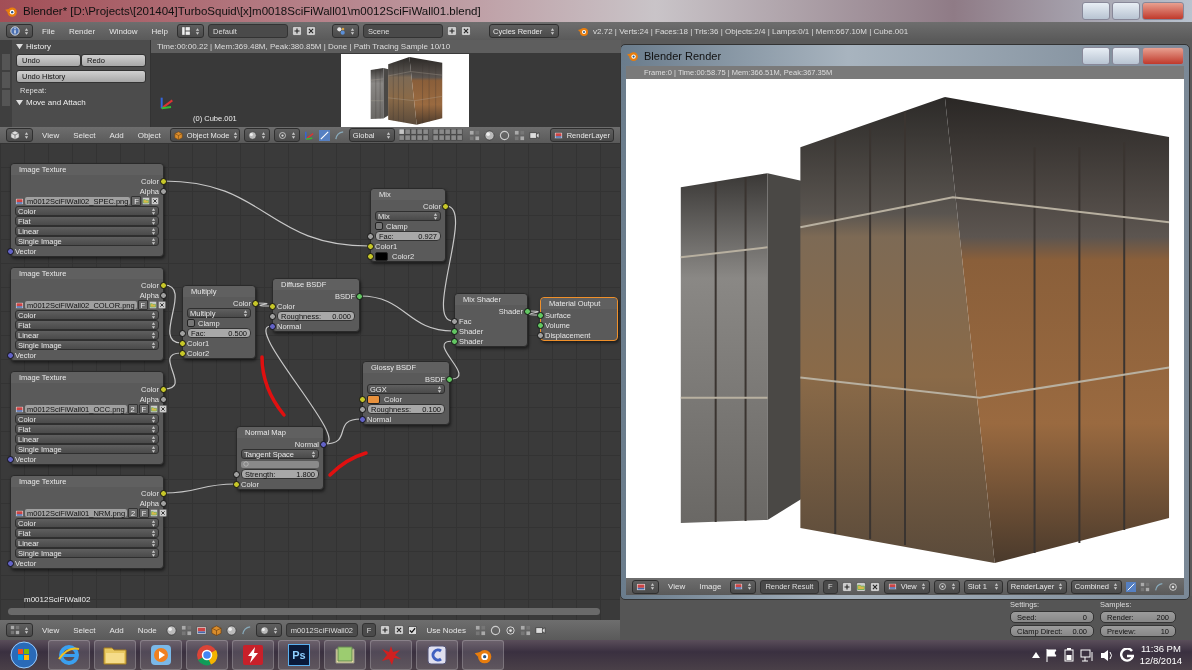  I want to click on play-icon, so click(161, 655).